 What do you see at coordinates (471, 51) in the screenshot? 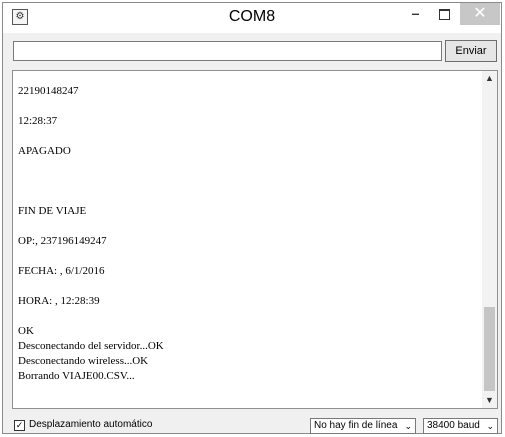
I see `send-button: Enviar` at bounding box center [471, 51].